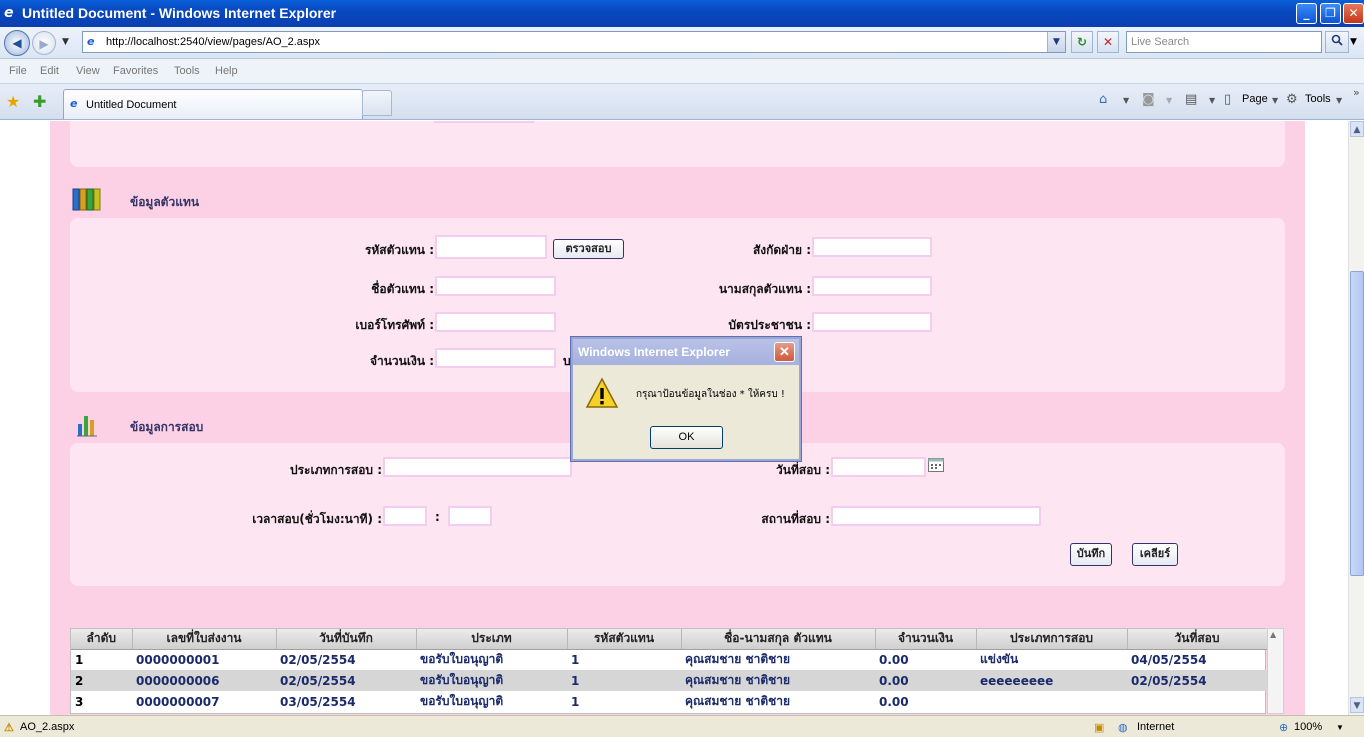 The image size is (1364, 737). I want to click on col-header: จำนวนเงิน, so click(926, 639).